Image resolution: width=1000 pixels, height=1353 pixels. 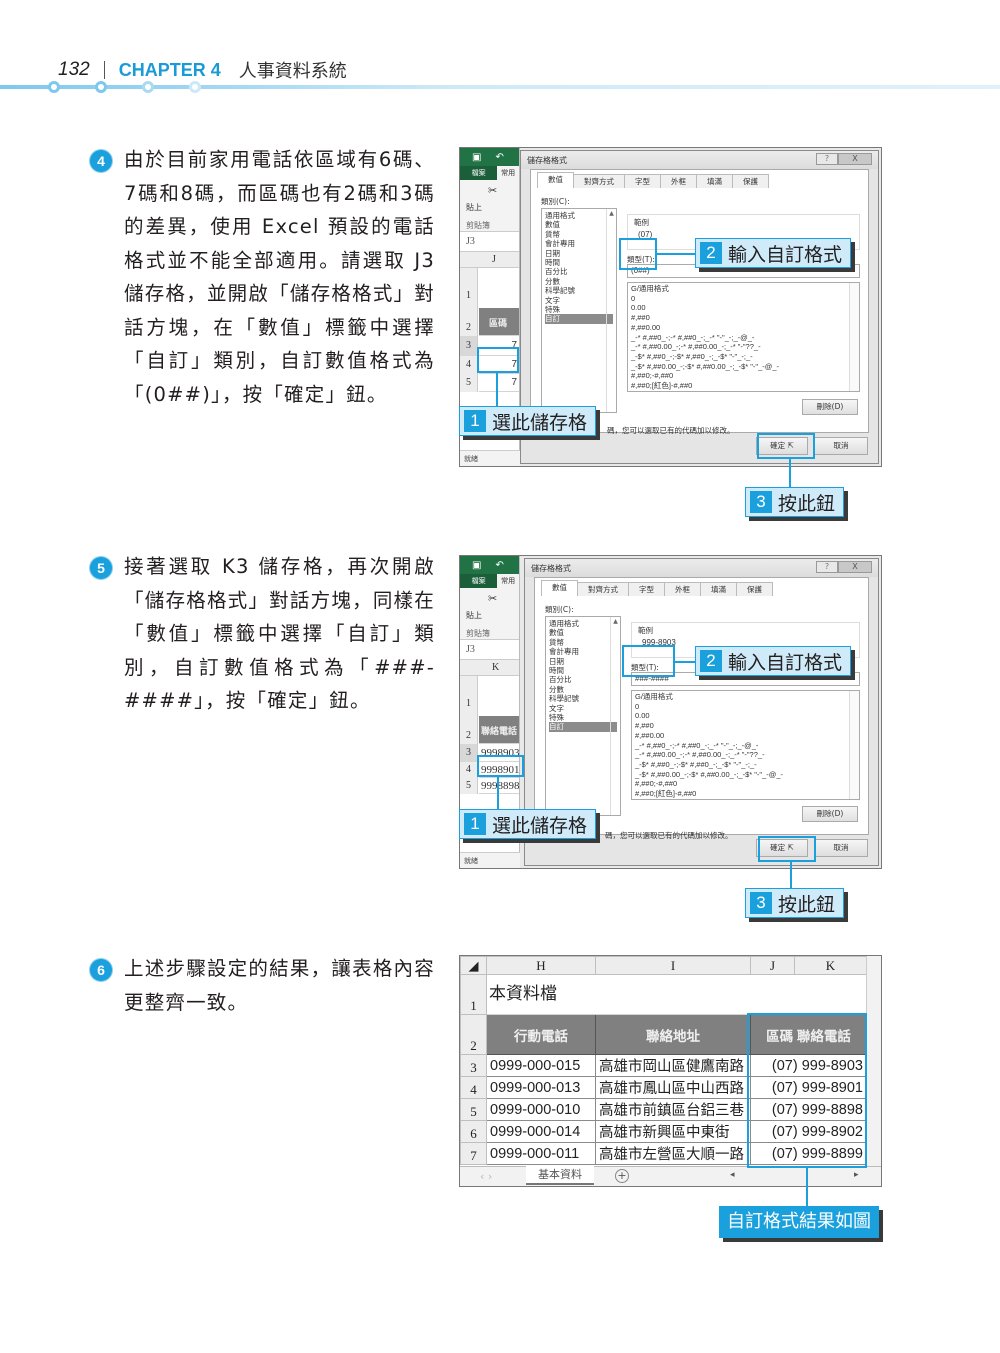 I want to click on header-address: 聯絡地址, so click(x=673, y=1034).